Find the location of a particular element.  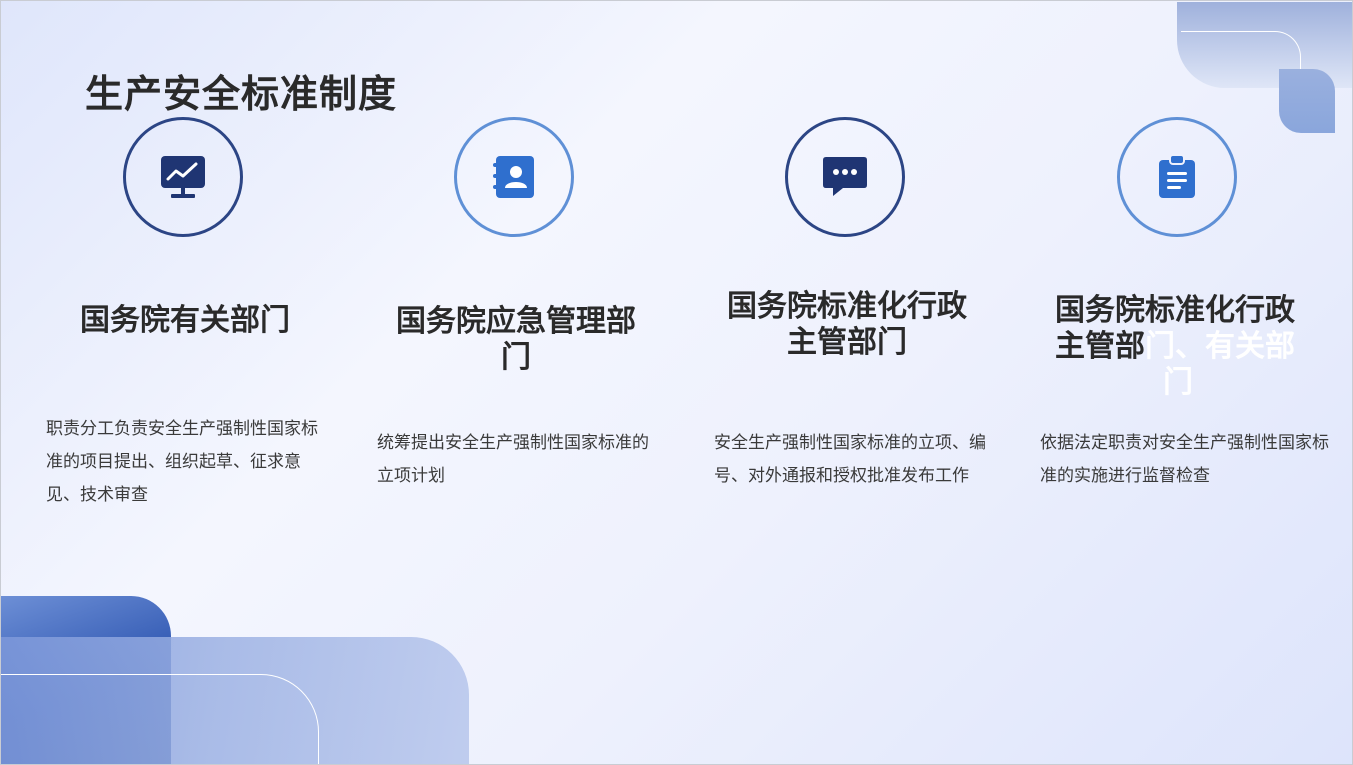

monitor-chart-icon is located at coordinates (183, 177).